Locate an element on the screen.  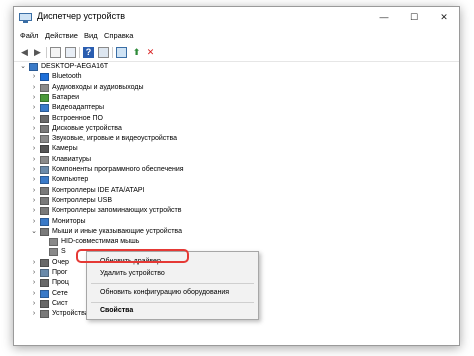
menu-help: Справка is located at coordinates (118, 35).